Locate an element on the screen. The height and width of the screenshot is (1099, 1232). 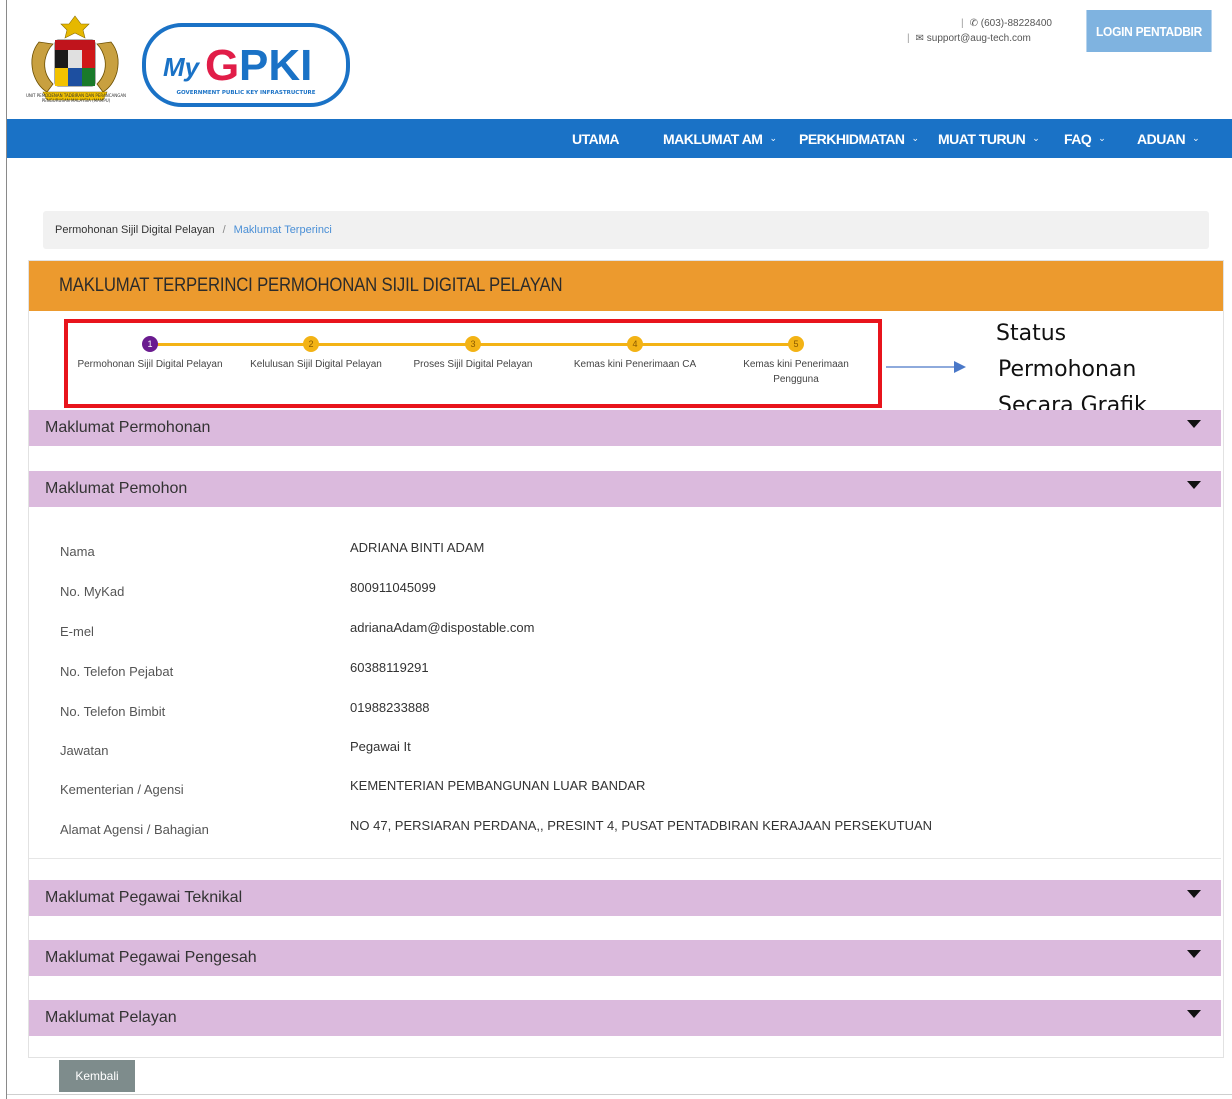
detail-value: ADRIANA BINTI ADAM is located at coordinates (417, 547).